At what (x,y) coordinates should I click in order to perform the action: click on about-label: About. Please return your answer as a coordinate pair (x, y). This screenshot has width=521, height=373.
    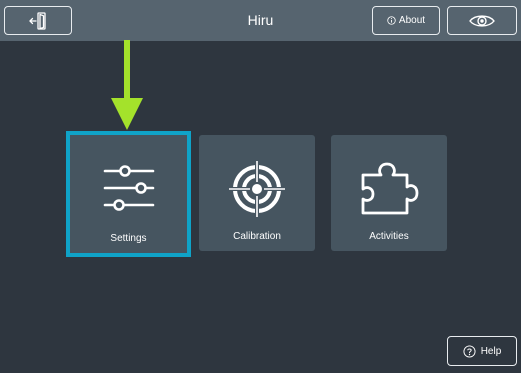
    Looking at the image, I should click on (412, 20).